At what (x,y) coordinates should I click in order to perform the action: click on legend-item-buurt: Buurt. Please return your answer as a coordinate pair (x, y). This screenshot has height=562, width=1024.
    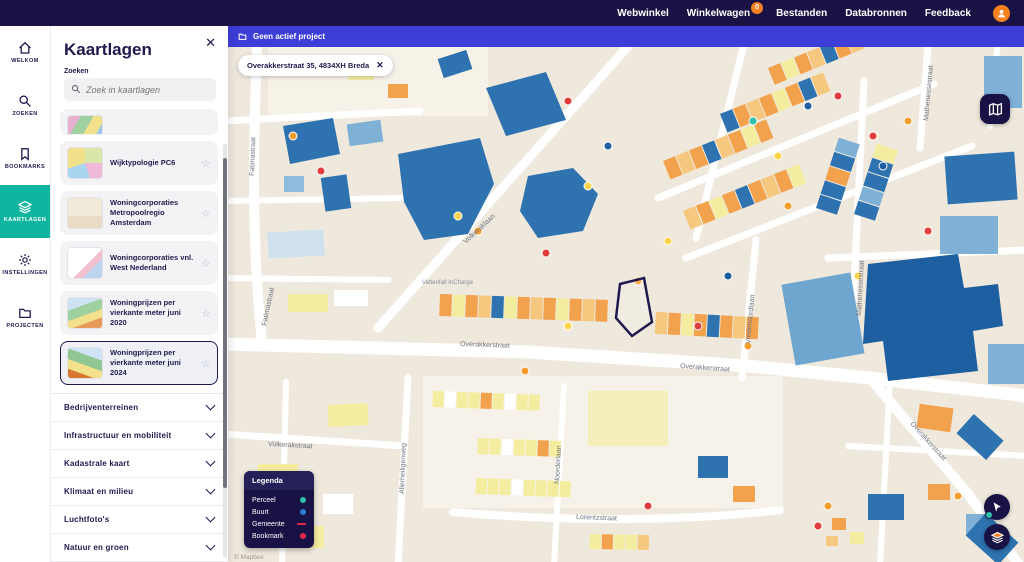
    Looking at the image, I should click on (279, 512).